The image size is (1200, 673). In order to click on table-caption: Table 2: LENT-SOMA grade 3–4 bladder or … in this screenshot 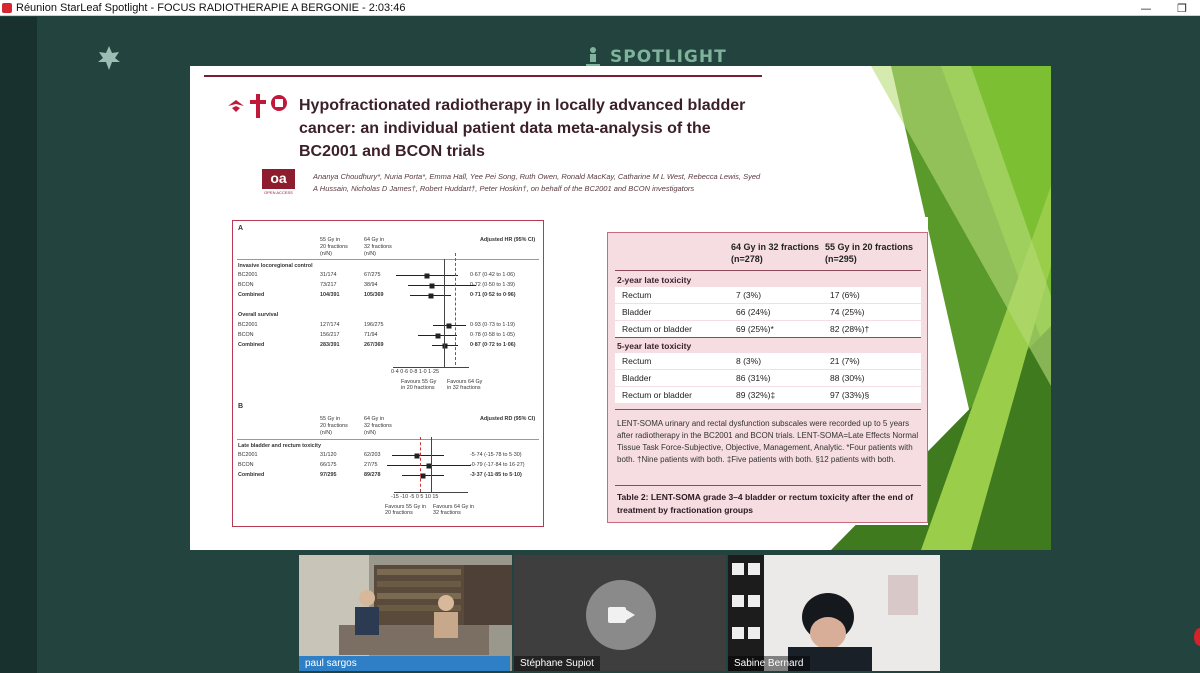, I will do `click(765, 503)`.